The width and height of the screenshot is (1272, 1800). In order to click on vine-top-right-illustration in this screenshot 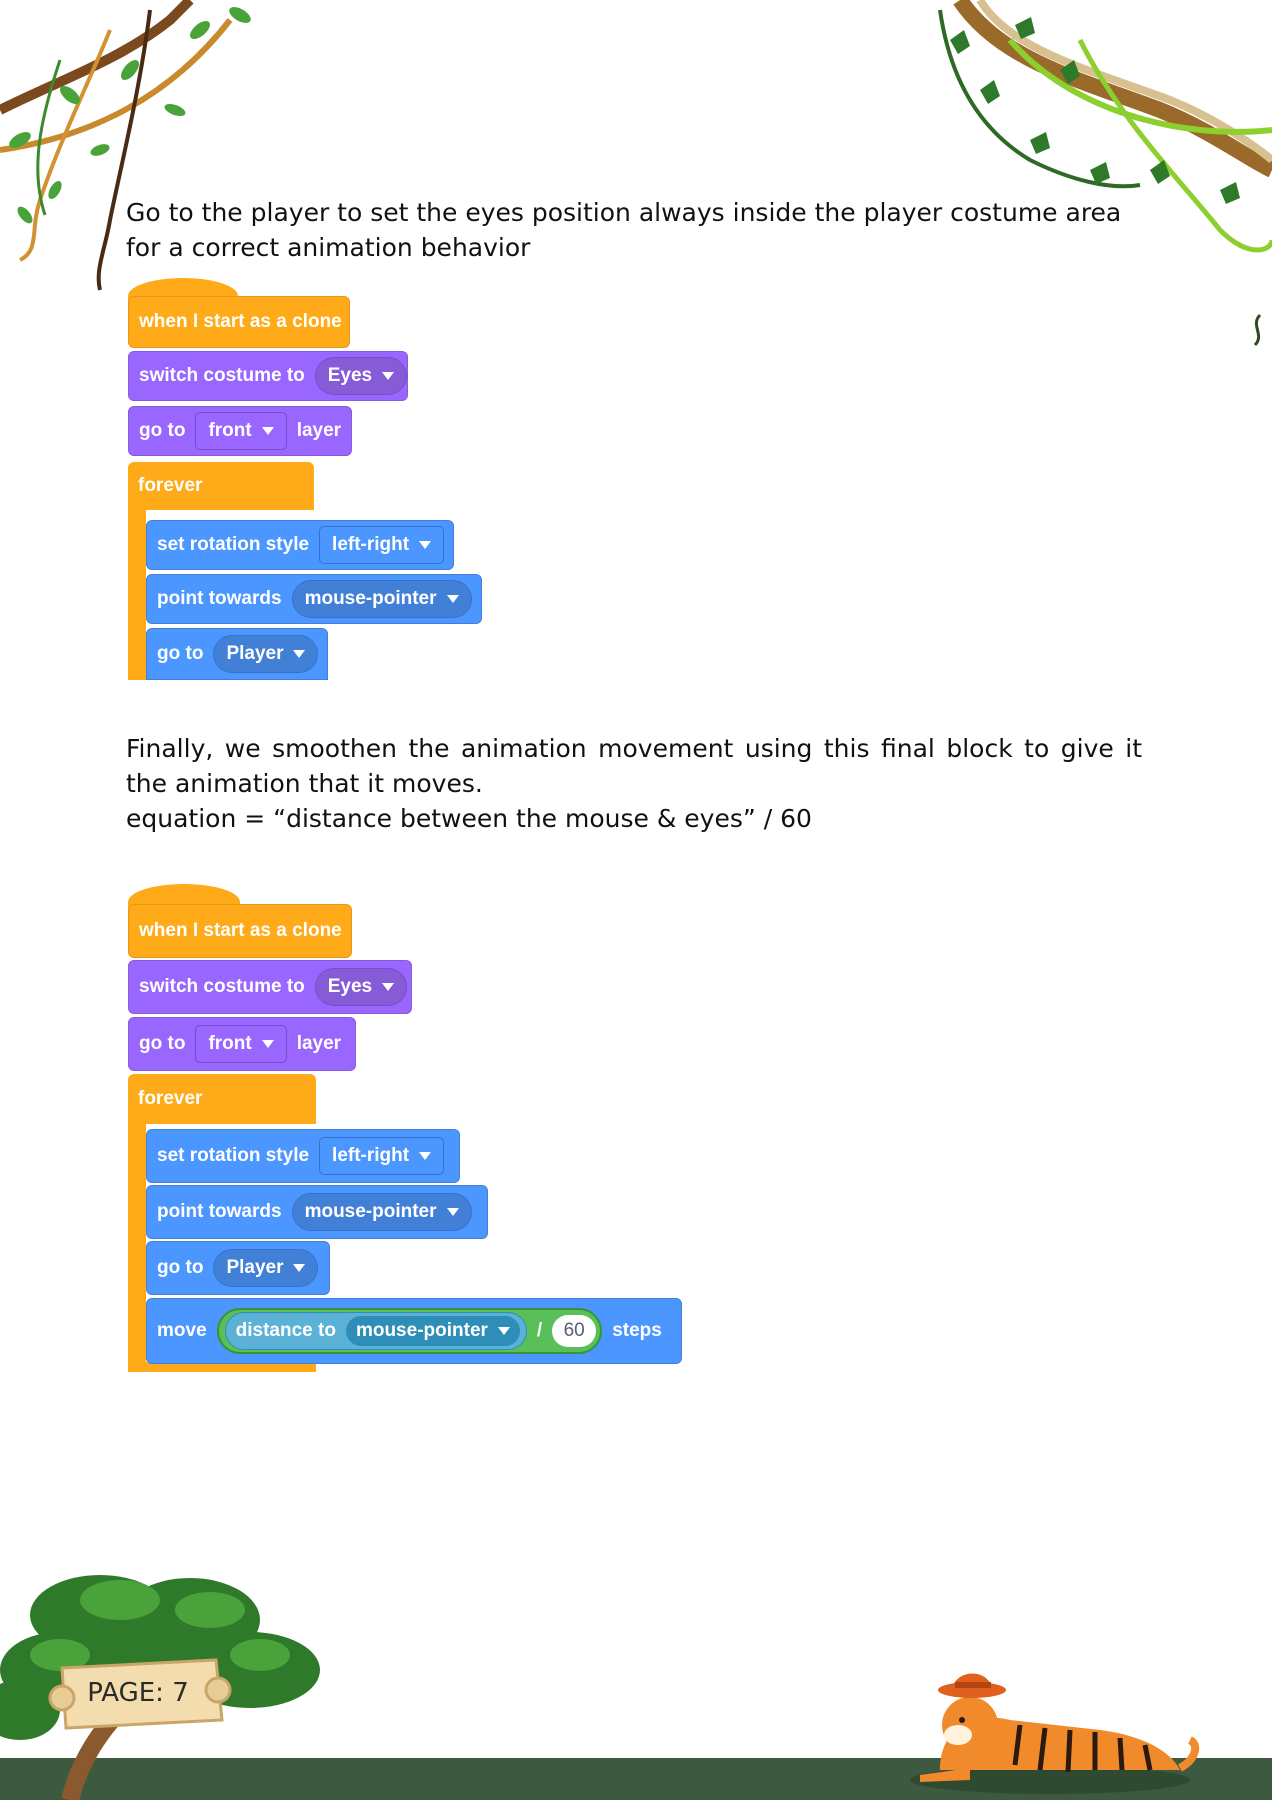, I will do `click(1105, 173)`.